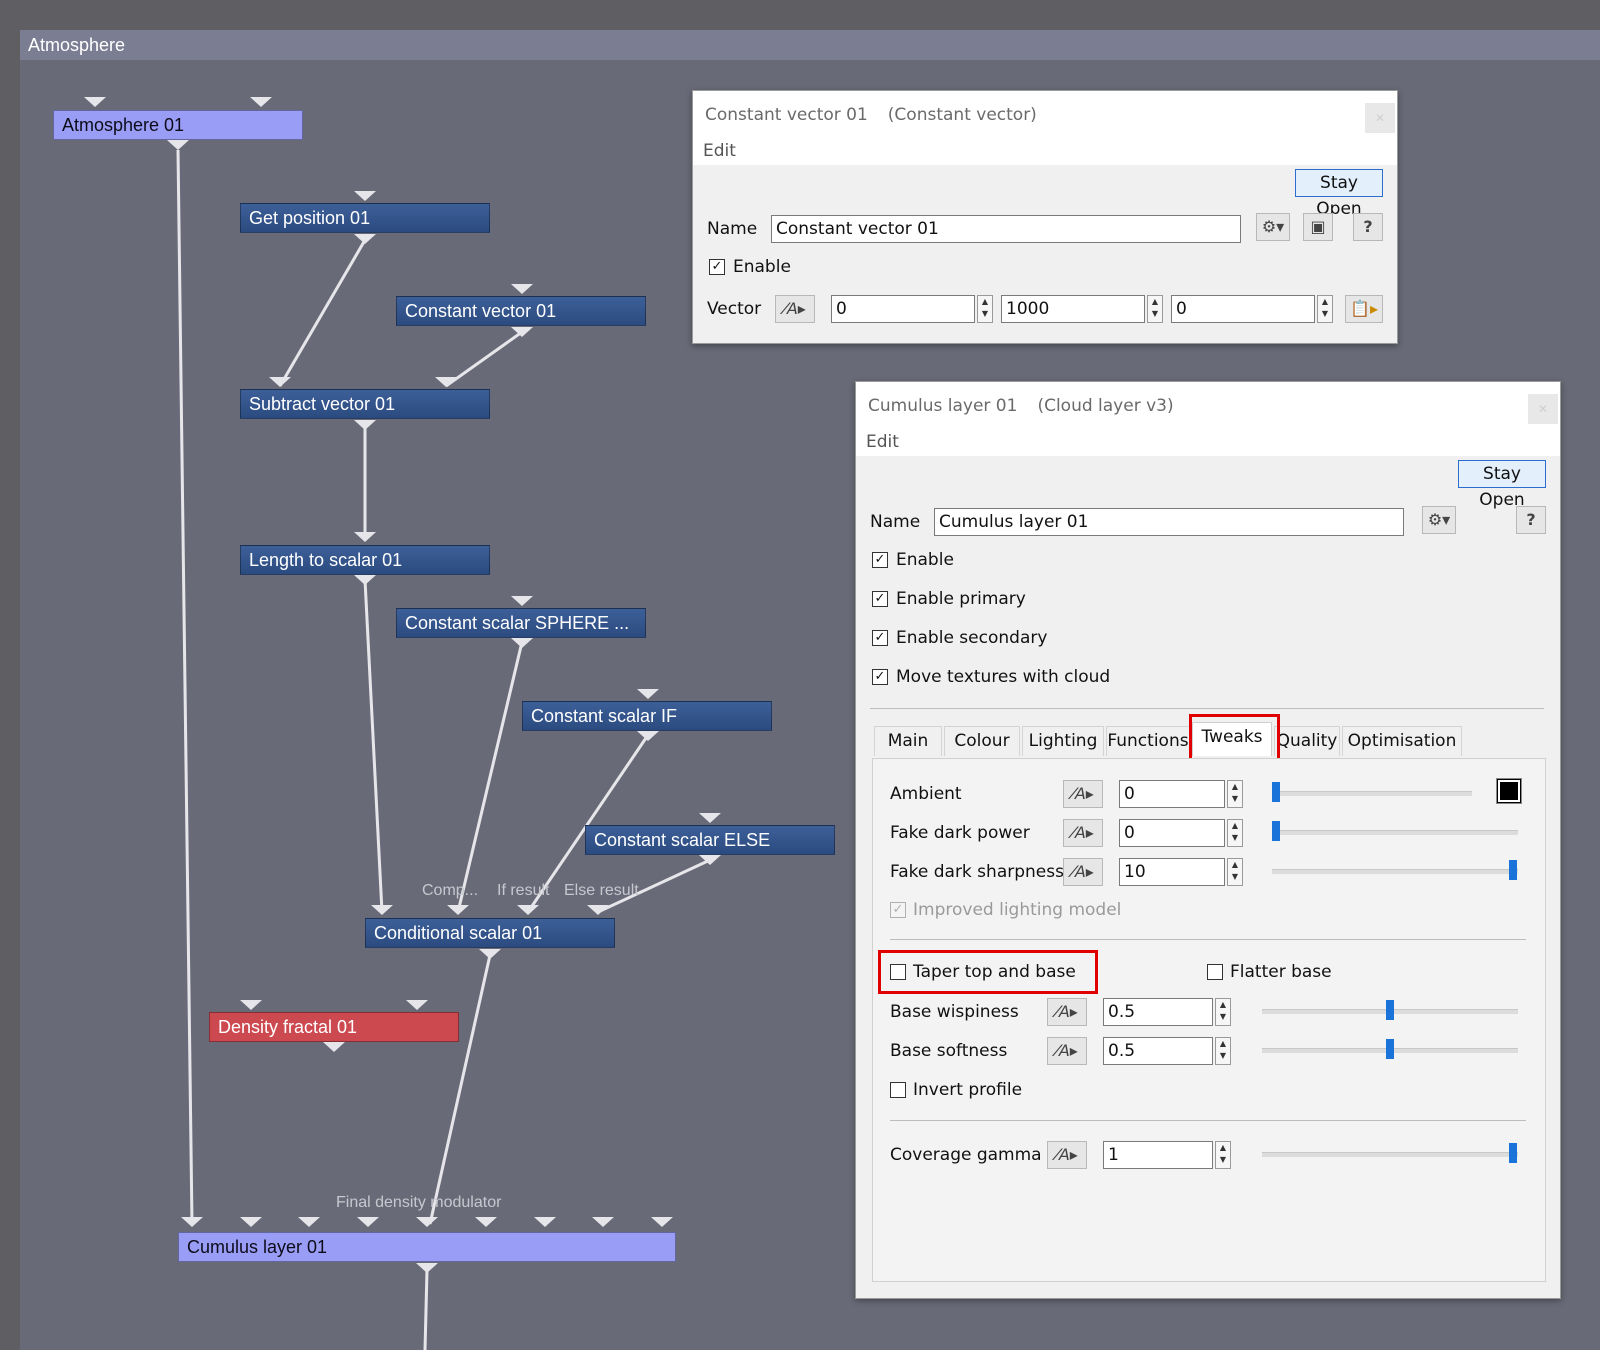 This screenshot has height=1350, width=1600. Describe the element at coordinates (1325, 309) in the screenshot. I see `vector-z-spinner: ▲ ▼` at that location.